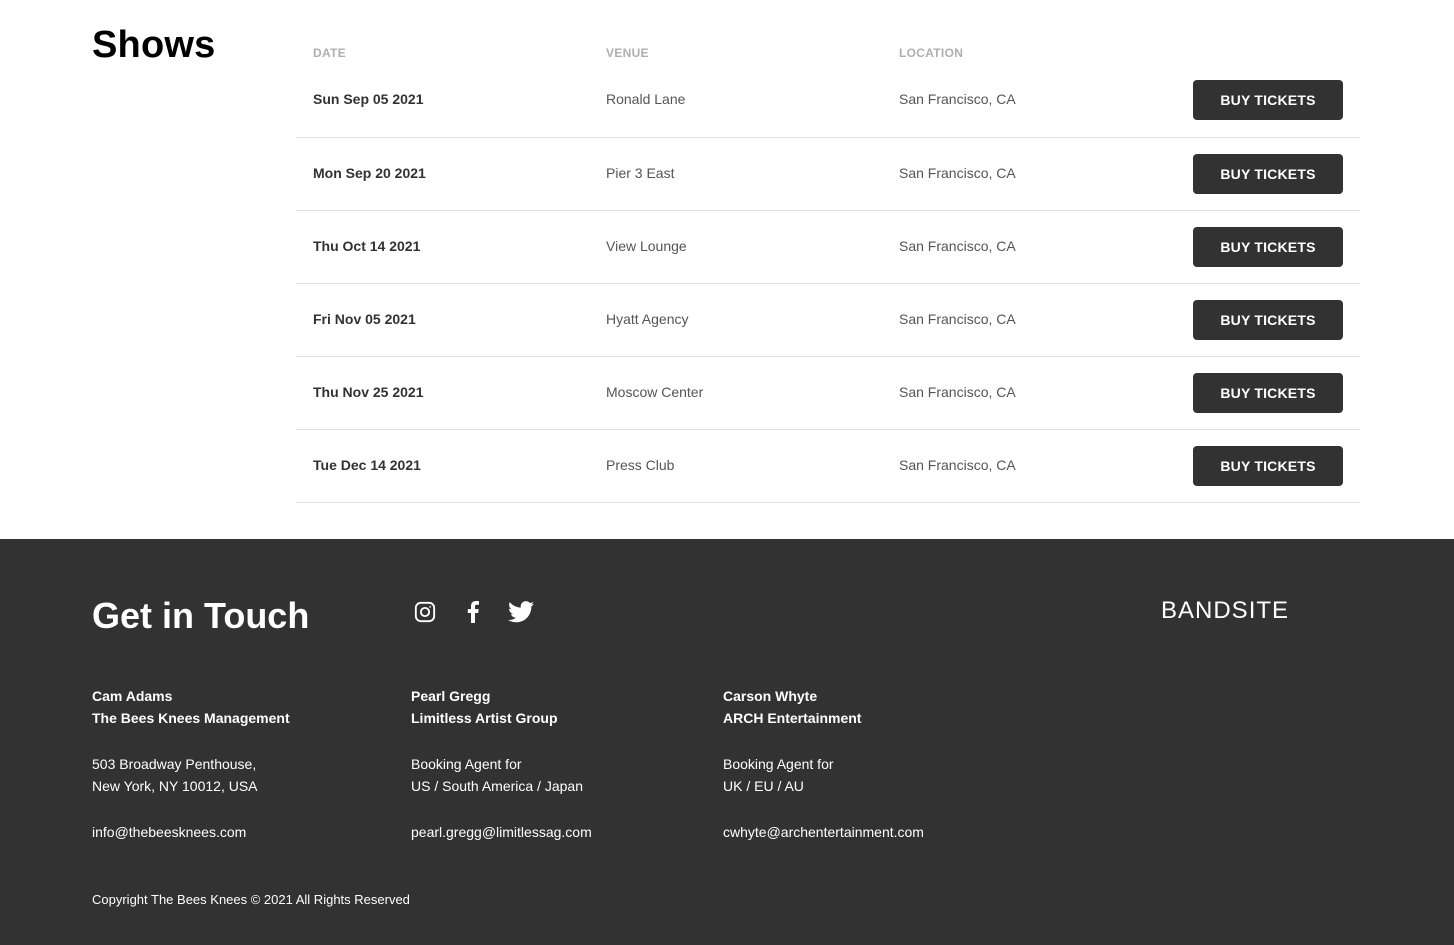 The image size is (1454, 945). What do you see at coordinates (497, 786) in the screenshot?
I see `contact-line: US / South America / Japan` at bounding box center [497, 786].